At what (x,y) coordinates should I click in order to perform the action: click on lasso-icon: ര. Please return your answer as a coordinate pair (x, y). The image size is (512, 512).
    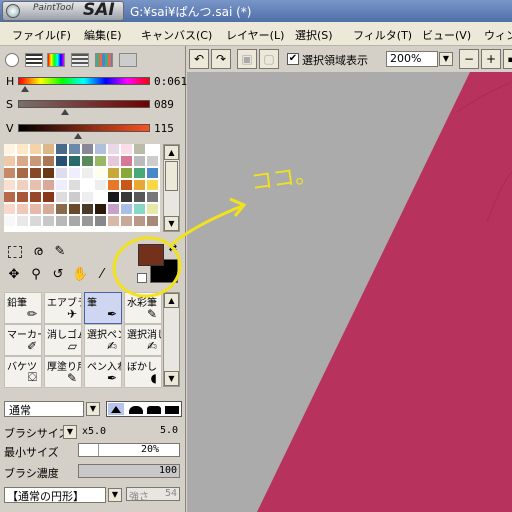
    Looking at the image, I should click on (38, 252).